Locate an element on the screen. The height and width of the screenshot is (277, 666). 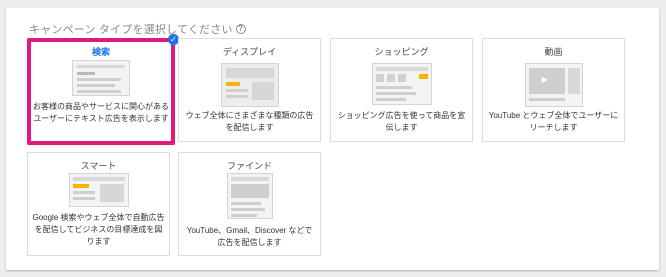
smart-thumbnail-icon is located at coordinates (98, 190).